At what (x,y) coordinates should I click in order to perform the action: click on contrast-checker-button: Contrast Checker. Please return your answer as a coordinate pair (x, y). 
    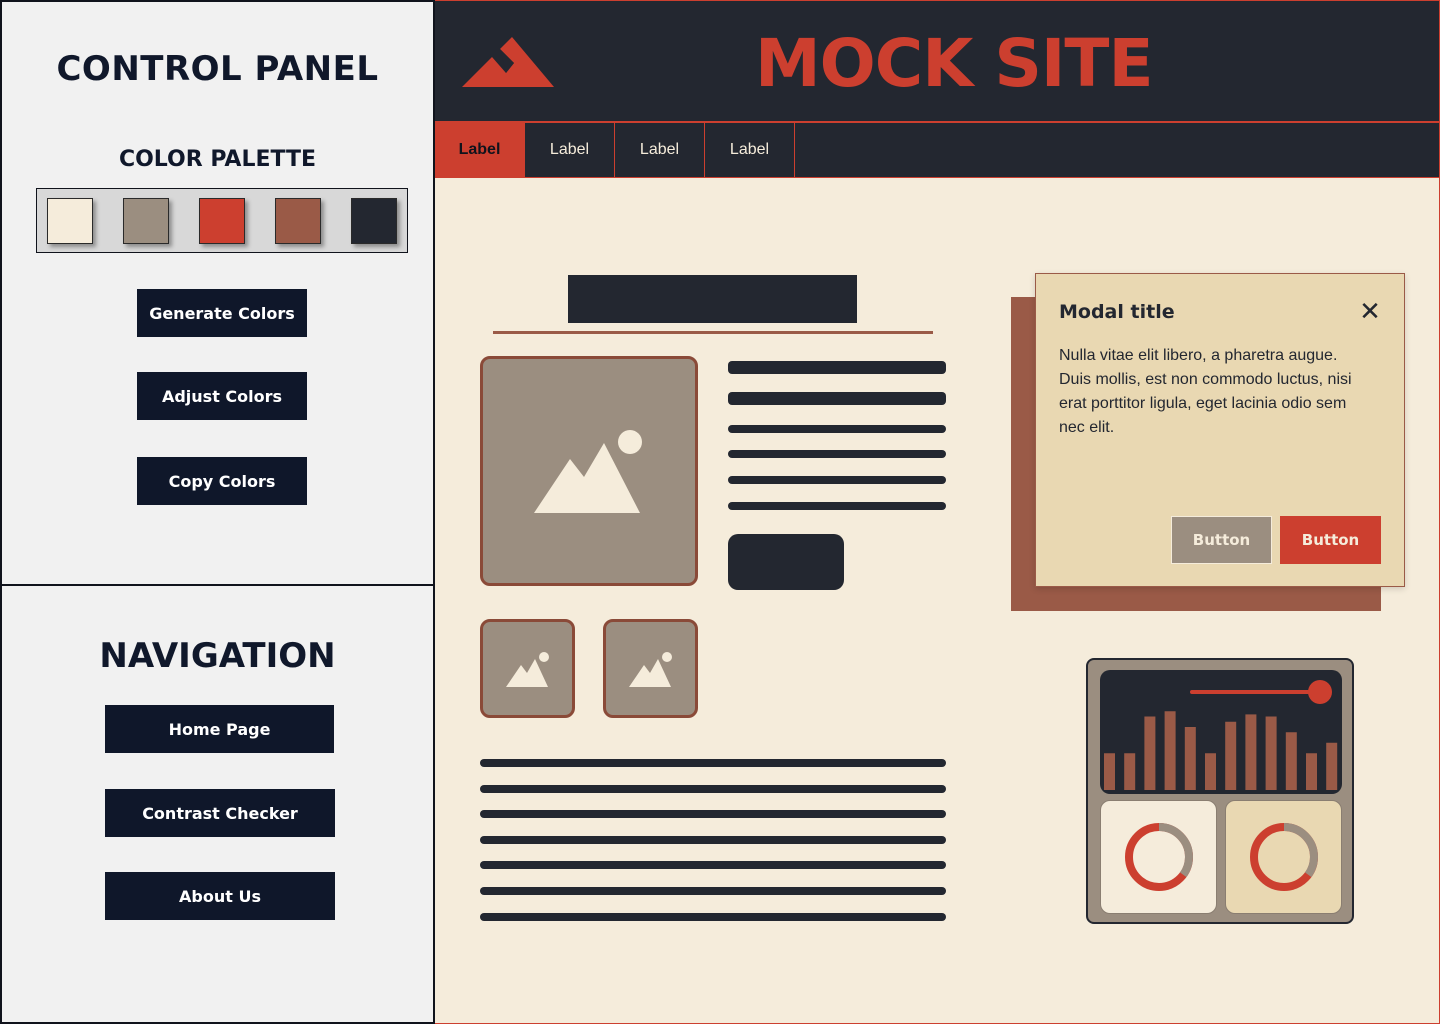
    Looking at the image, I should click on (220, 813).